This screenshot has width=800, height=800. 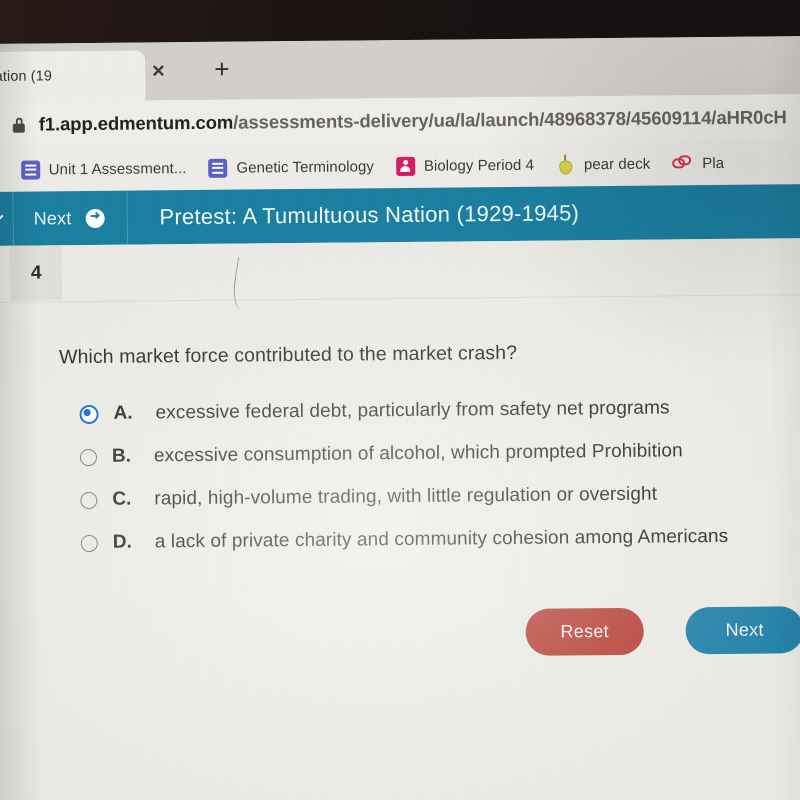 I want to click on question-number-badge: 4, so click(x=36, y=273).